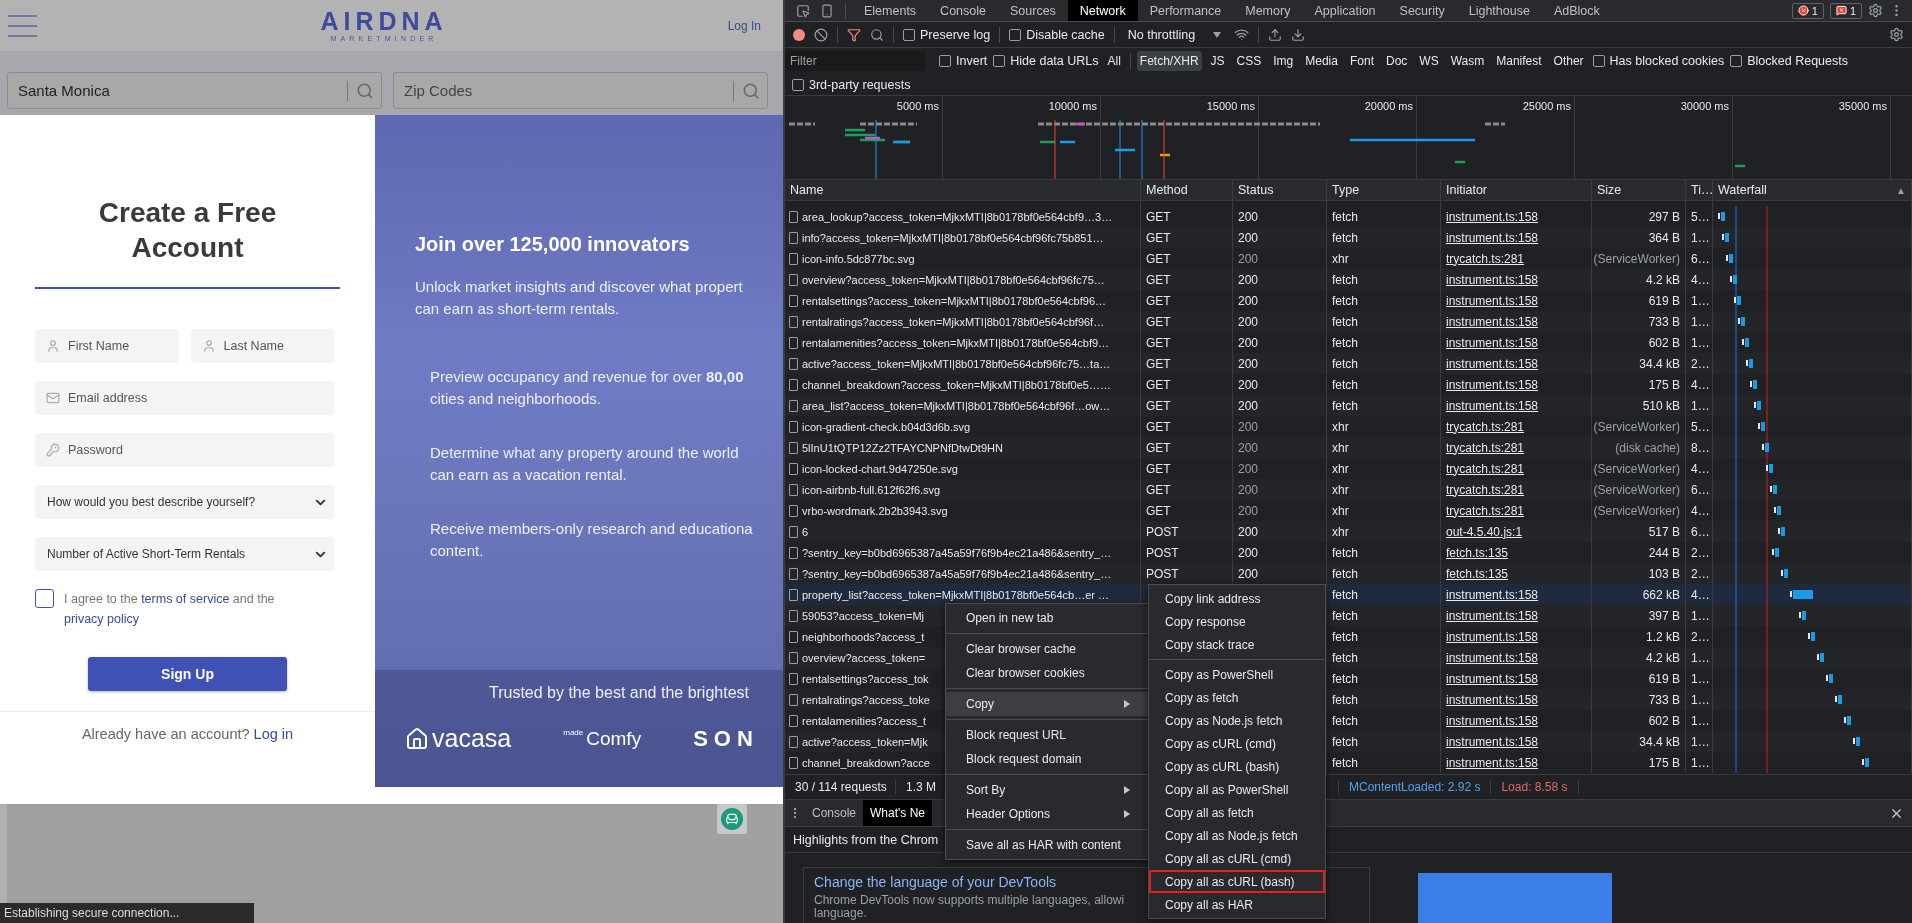  Describe the element at coordinates (1033, 10) in the screenshot. I see `panel-tab: Sources` at that location.